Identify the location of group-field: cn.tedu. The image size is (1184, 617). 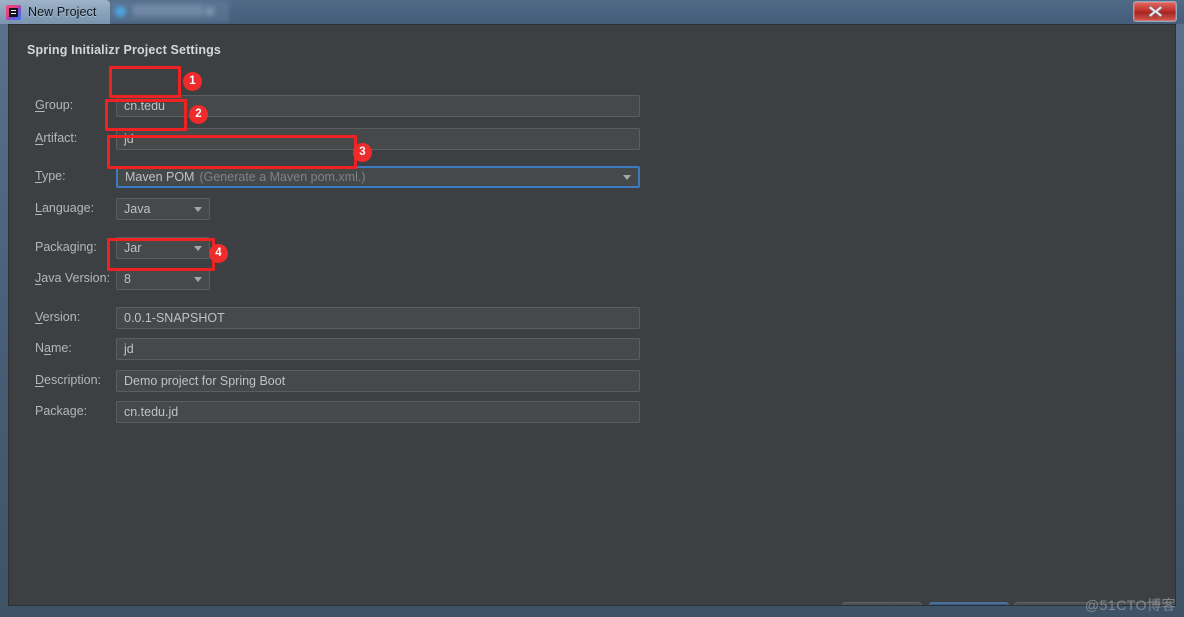
(378, 106).